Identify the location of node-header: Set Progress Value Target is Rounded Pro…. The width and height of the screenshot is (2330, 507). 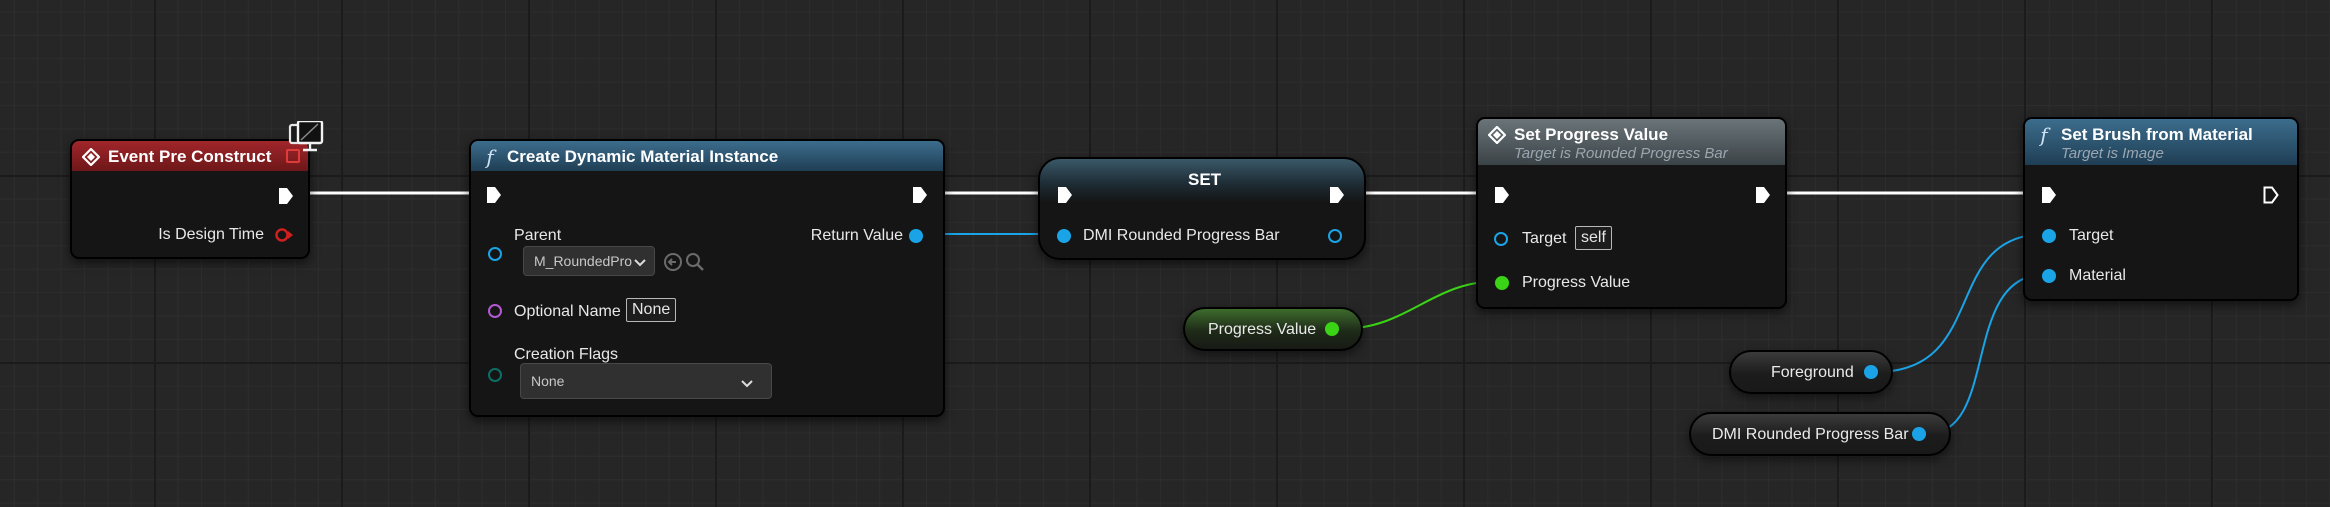
(1631, 142).